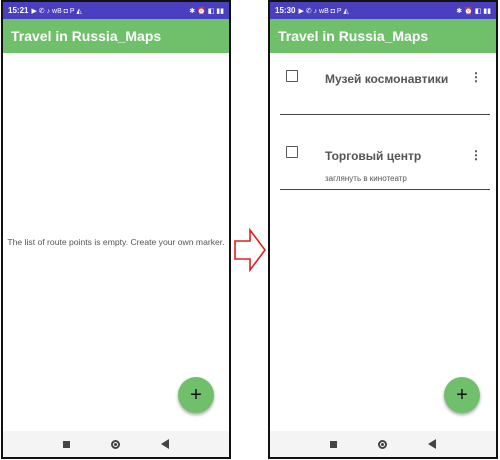 The height and width of the screenshot is (460, 500). What do you see at coordinates (18, 10) in the screenshot?
I see `status-time: 15:21` at bounding box center [18, 10].